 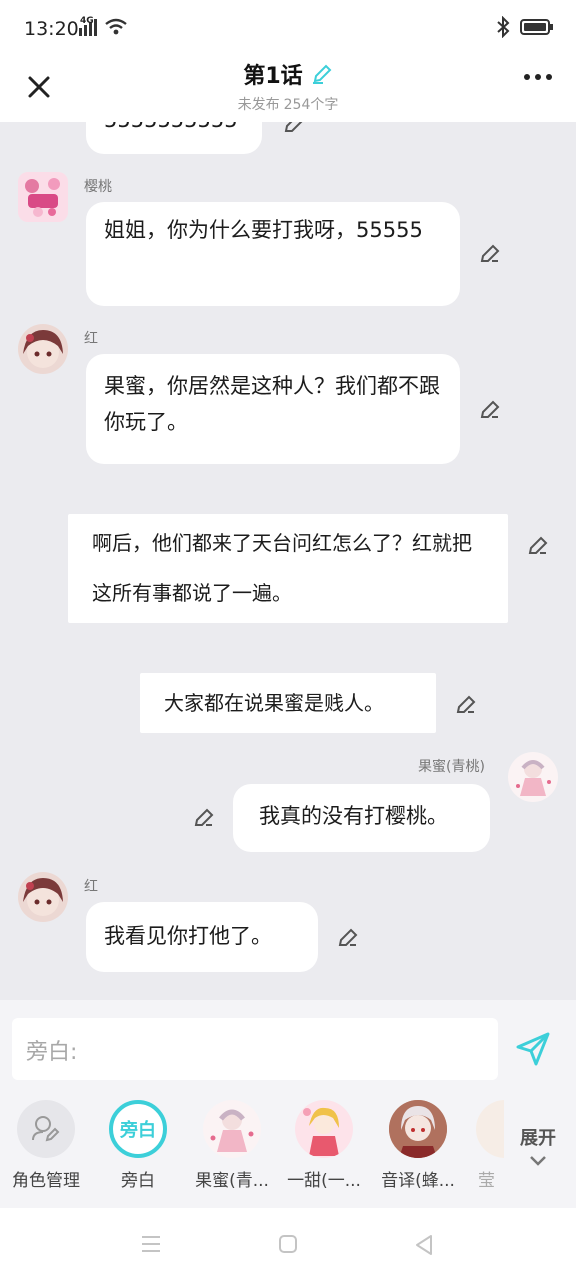 I want to click on character-manage-button: 角色管理, so click(x=46, y=1143).